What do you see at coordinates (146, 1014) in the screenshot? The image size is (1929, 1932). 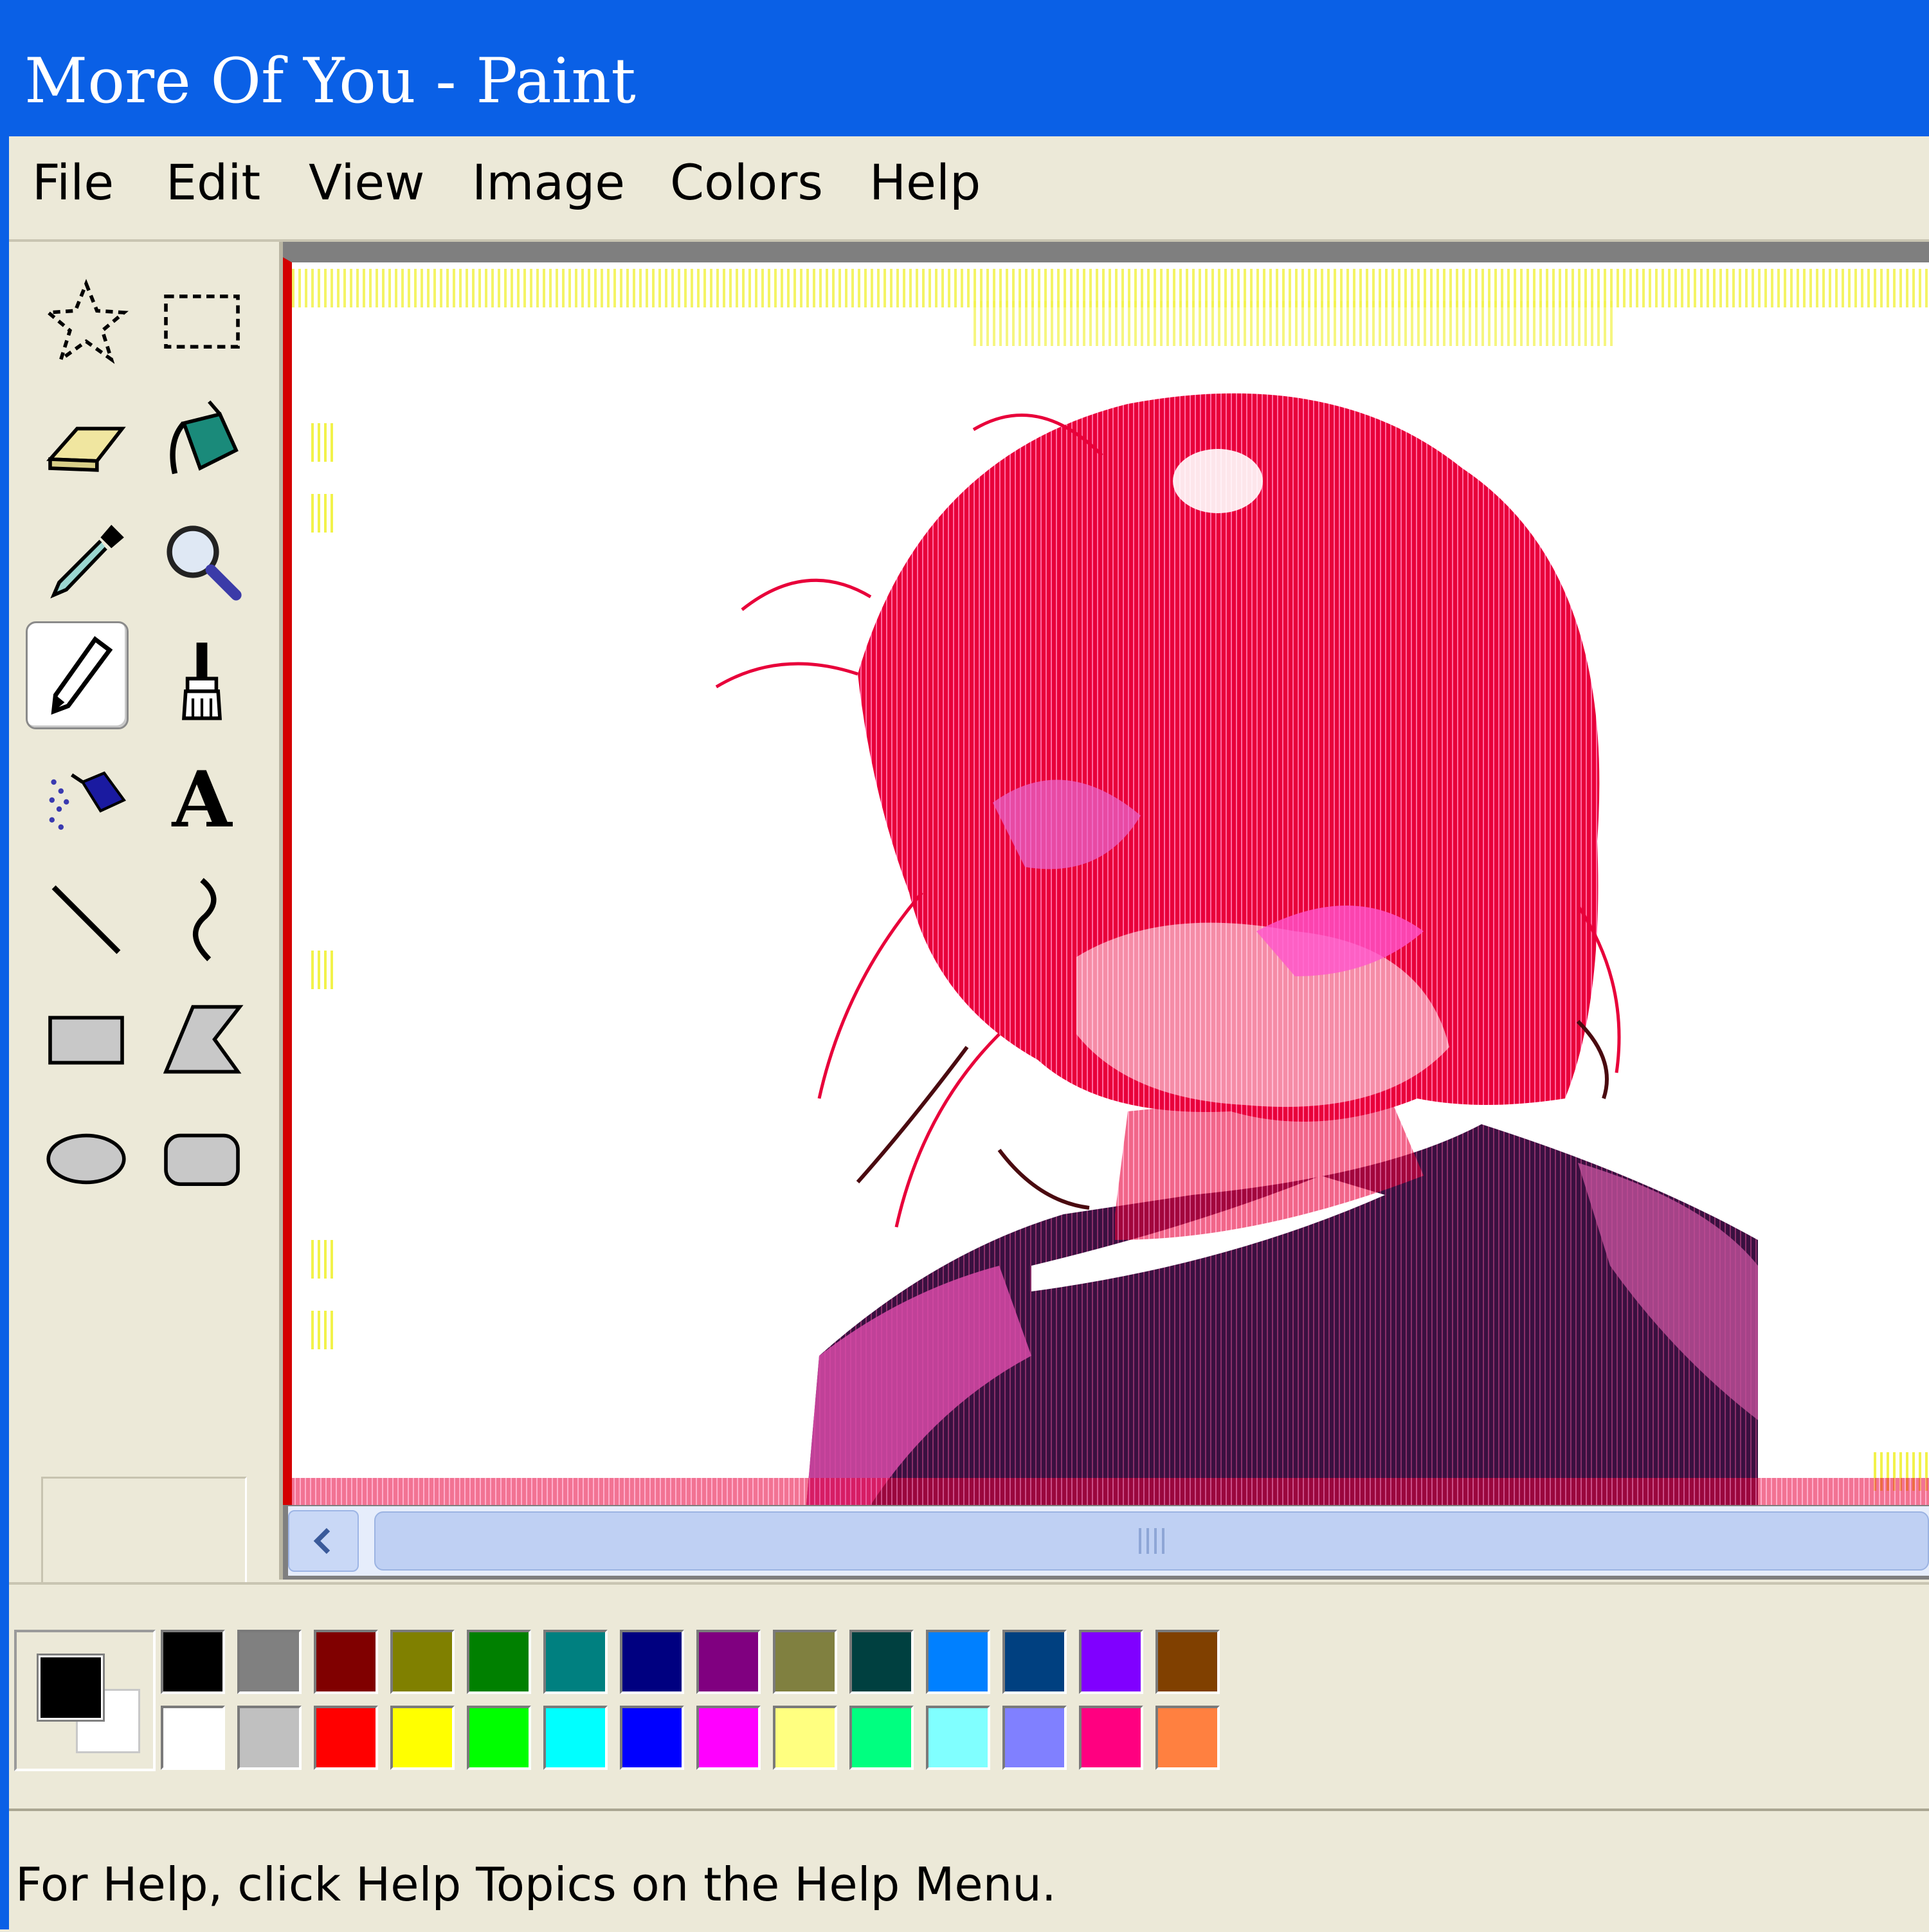 I see `tool-box: A` at bounding box center [146, 1014].